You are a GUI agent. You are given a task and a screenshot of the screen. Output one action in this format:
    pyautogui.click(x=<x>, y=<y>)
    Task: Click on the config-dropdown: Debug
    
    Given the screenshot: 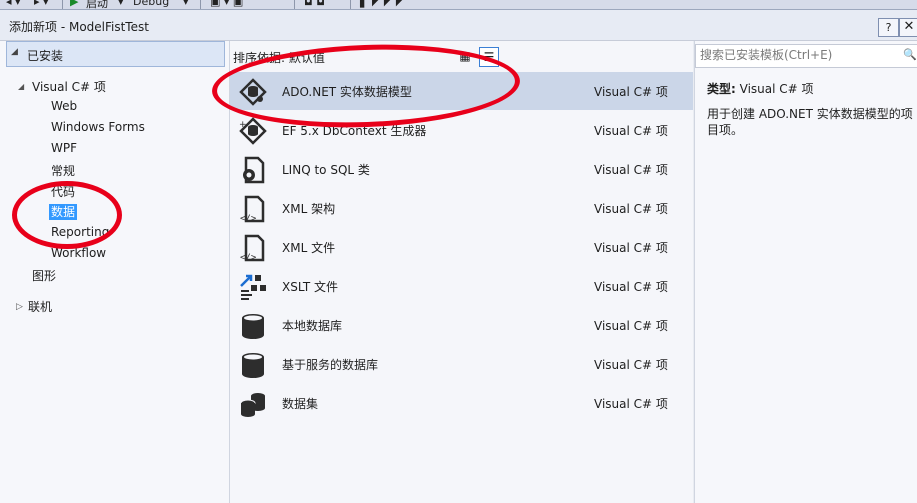 What is the action you would take?
    pyautogui.click(x=151, y=4)
    